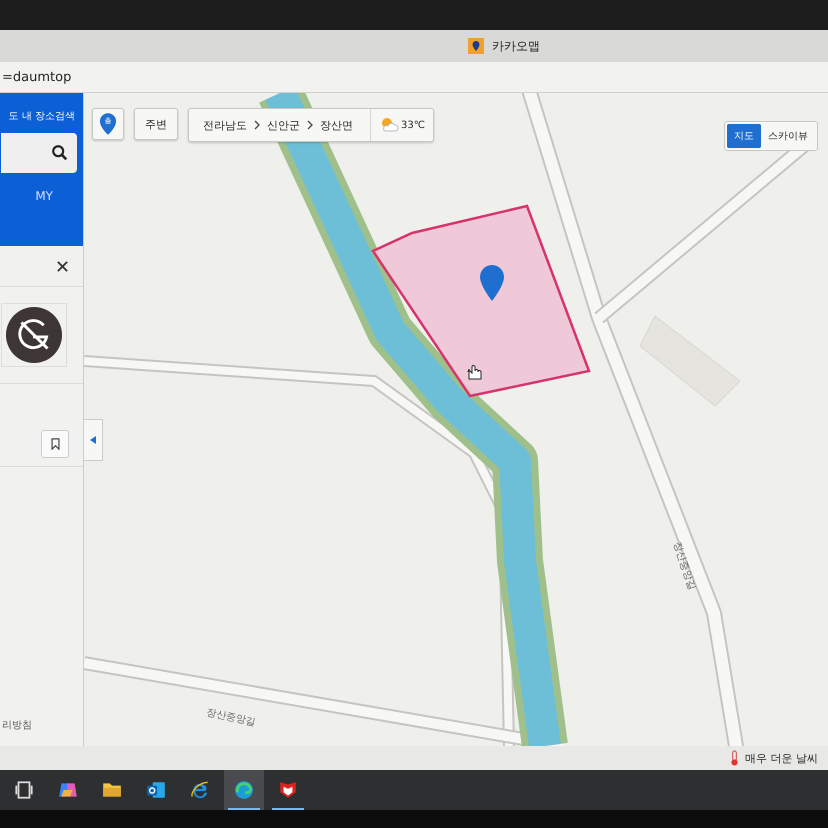  I want to click on weather-widget: 매우 더운 날씨, so click(774, 758).